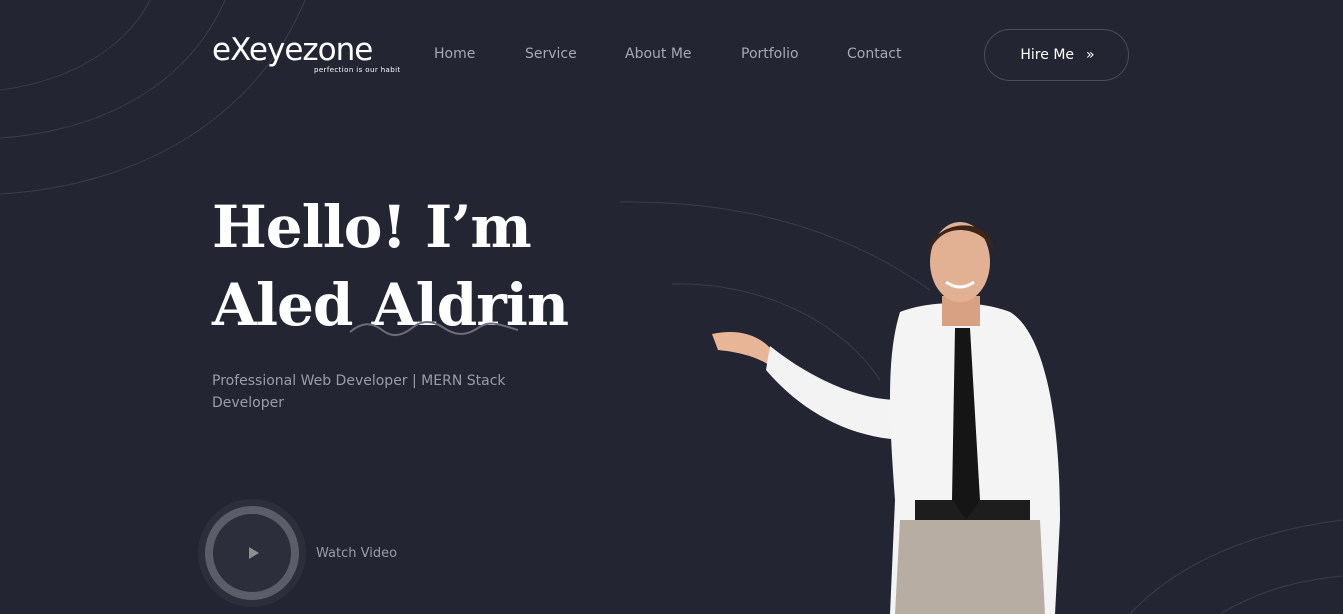 This screenshot has width=1343, height=614. What do you see at coordinates (770, 54) in the screenshot?
I see `nav-portfolio: Portfolio` at bounding box center [770, 54].